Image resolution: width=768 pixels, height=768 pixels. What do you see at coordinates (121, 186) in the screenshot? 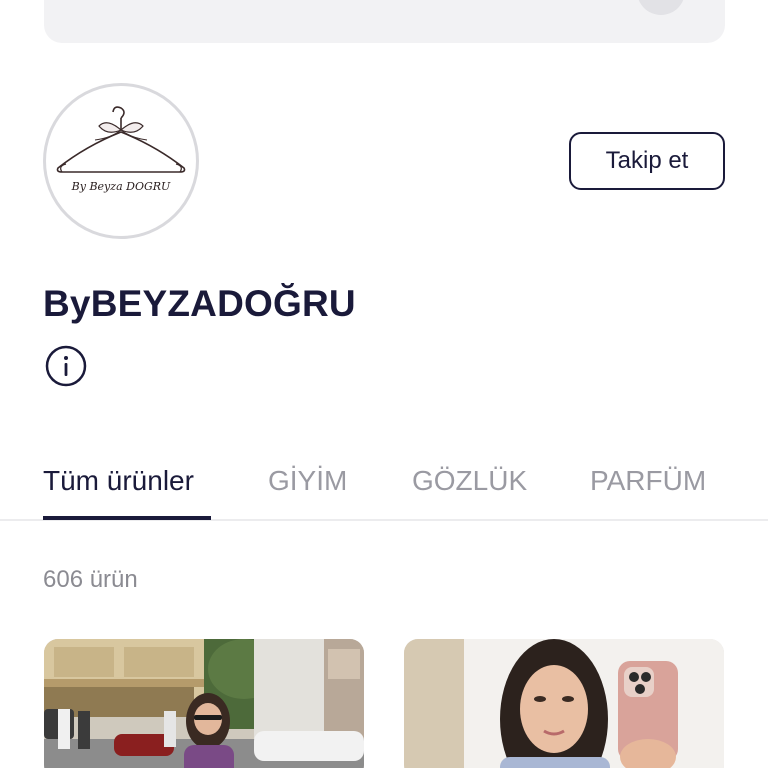
I see `svg-text: By Beyza DOGRU` at bounding box center [121, 186].